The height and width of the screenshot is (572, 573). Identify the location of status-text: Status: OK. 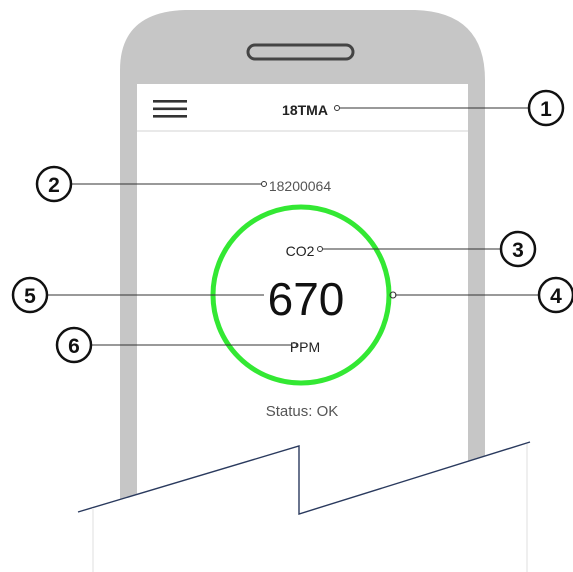
(302, 411).